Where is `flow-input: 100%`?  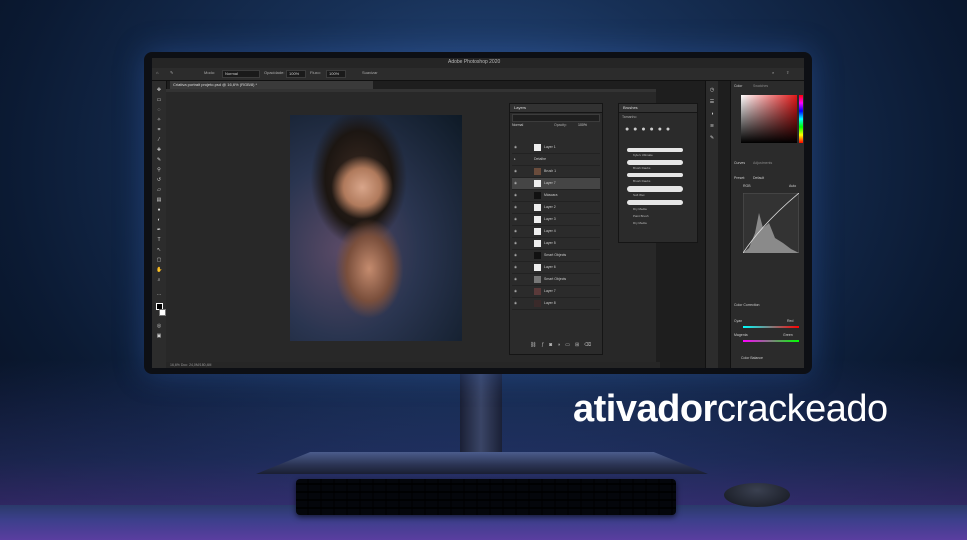 flow-input: 100% is located at coordinates (336, 74).